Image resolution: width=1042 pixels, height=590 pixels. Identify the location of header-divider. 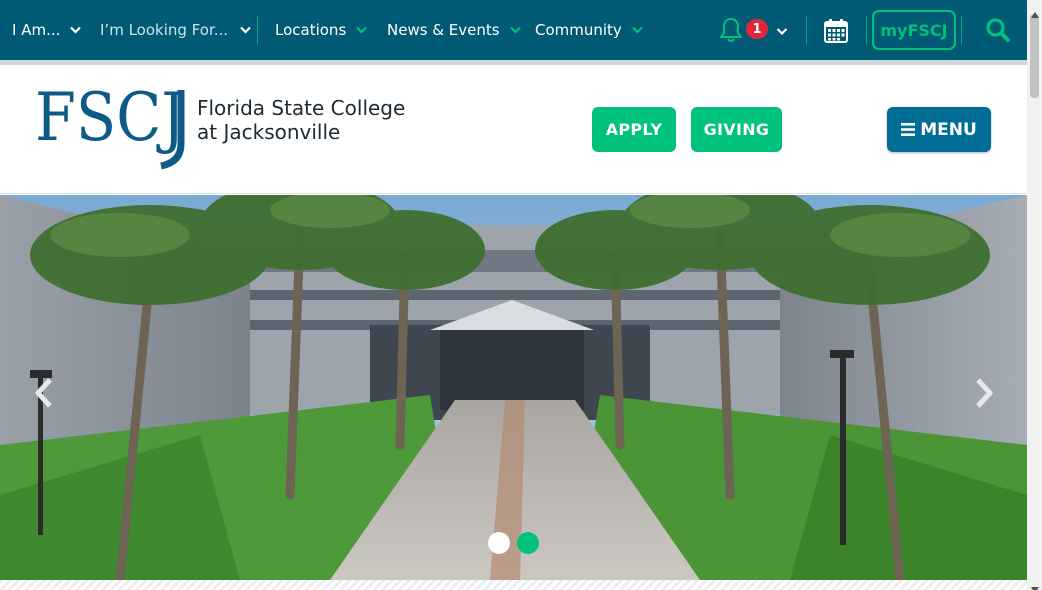
(513, 193).